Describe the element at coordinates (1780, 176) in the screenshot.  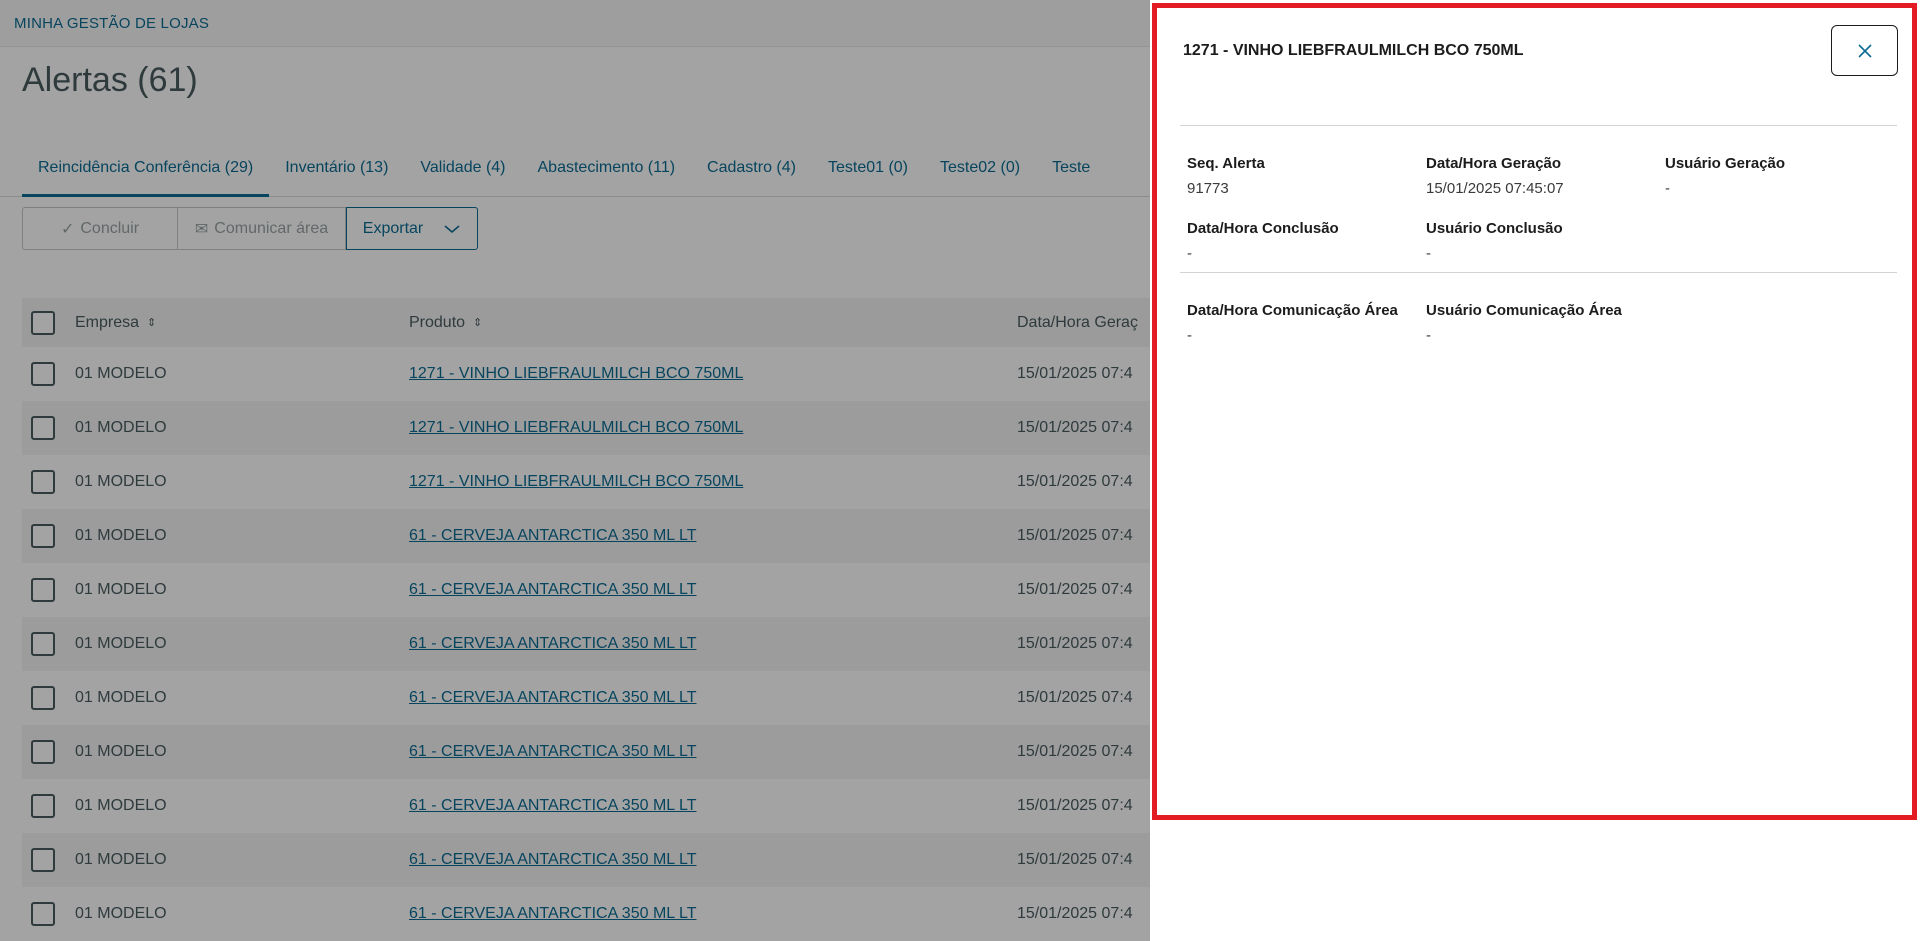
I see `field-usuario-geracao: Usuário Geração -` at that location.